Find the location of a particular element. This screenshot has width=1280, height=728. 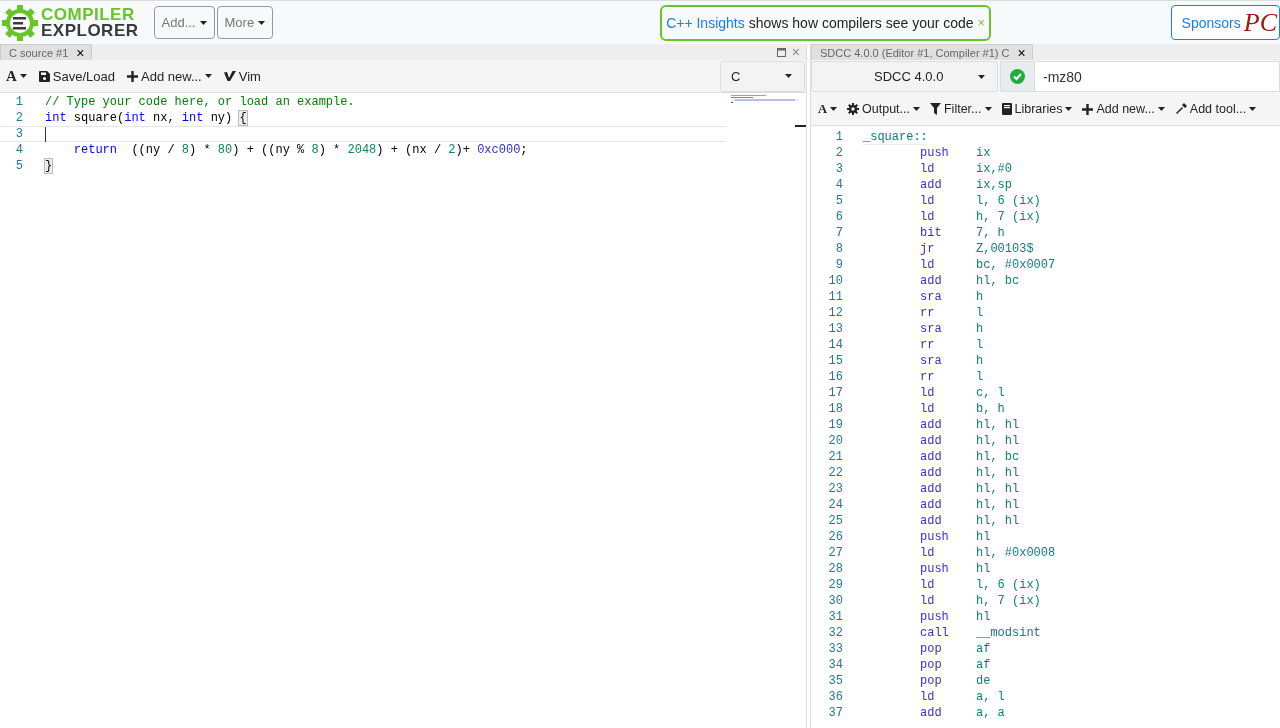

menu-button: More is located at coordinates (245, 22).